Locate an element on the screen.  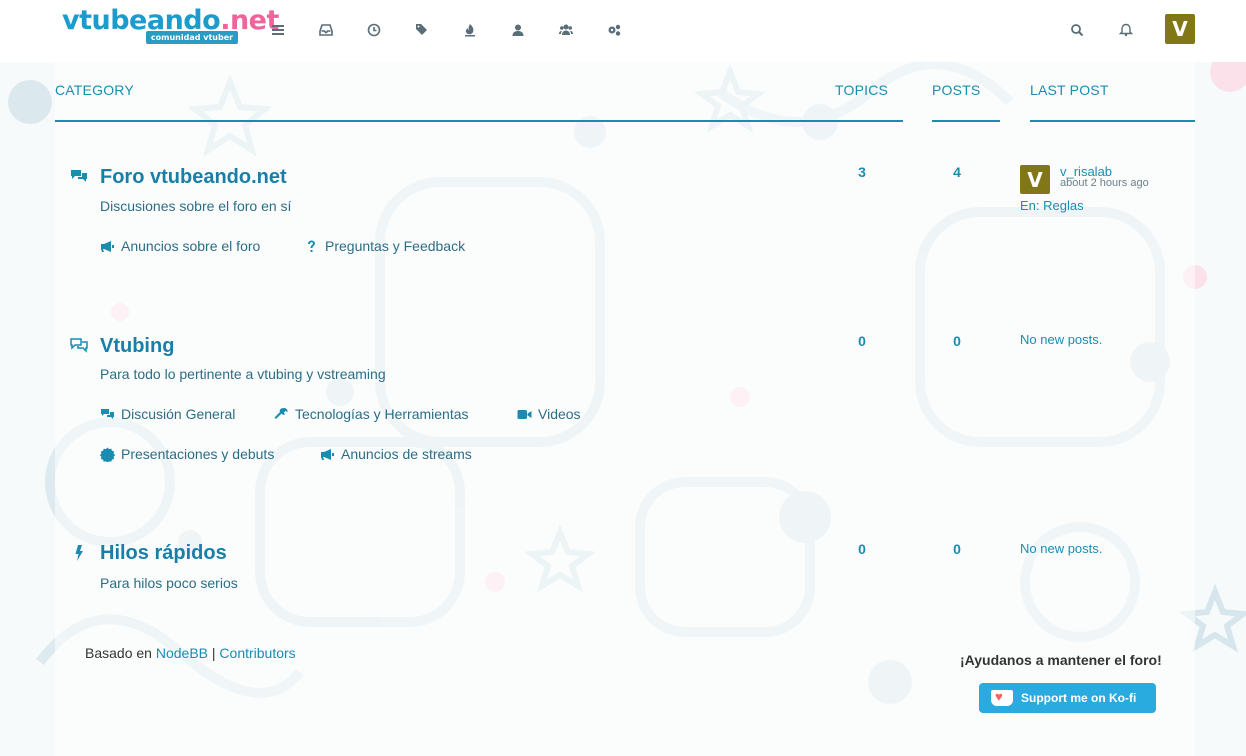
subcategory-videos: Videos is located at coordinates (549, 414).